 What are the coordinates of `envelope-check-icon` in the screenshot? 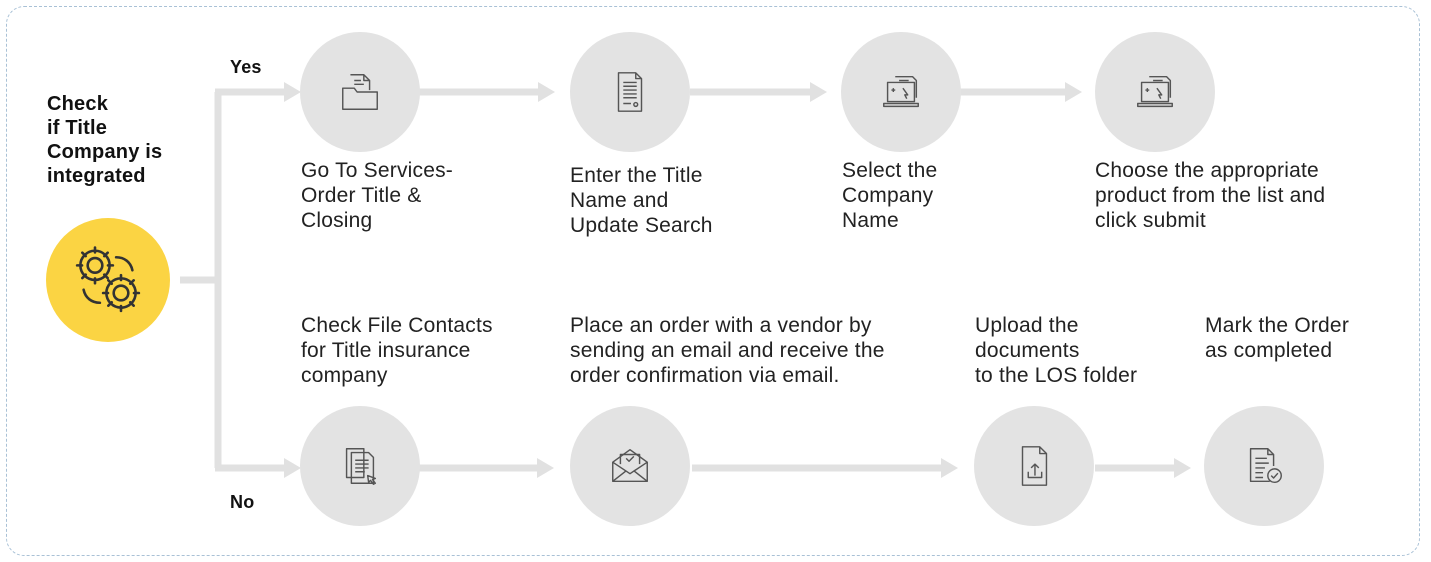 It's located at (630, 465).